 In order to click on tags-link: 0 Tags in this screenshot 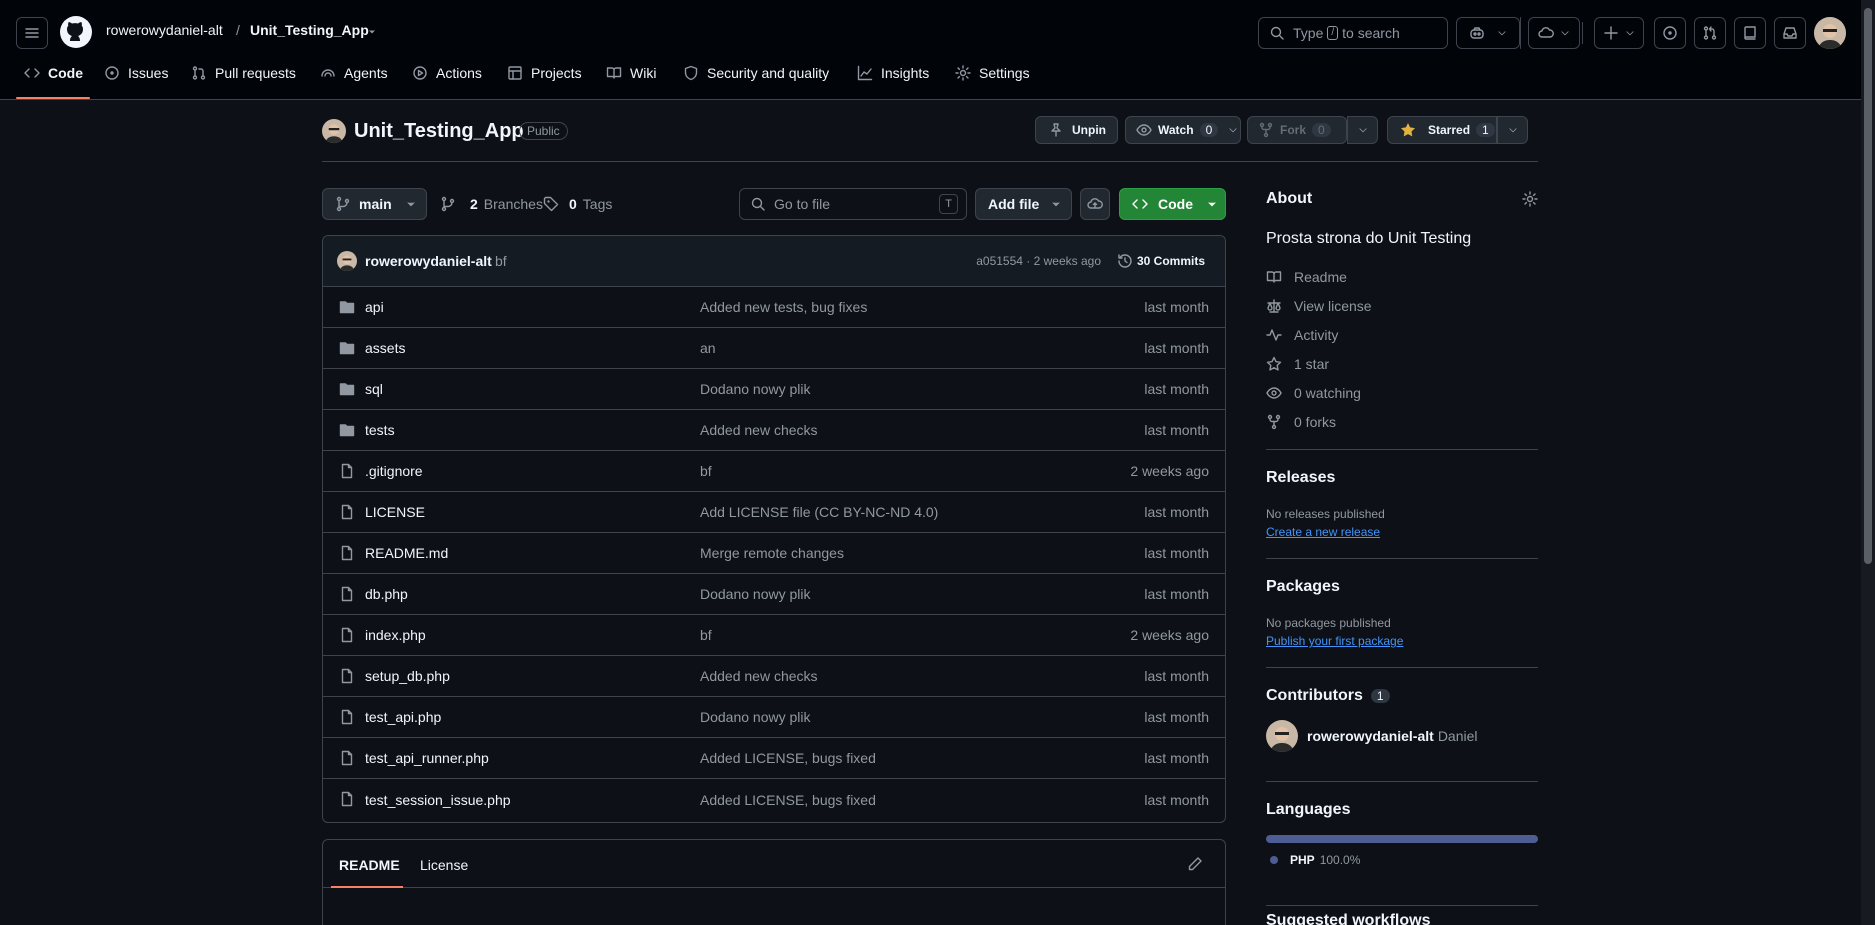, I will do `click(577, 204)`.